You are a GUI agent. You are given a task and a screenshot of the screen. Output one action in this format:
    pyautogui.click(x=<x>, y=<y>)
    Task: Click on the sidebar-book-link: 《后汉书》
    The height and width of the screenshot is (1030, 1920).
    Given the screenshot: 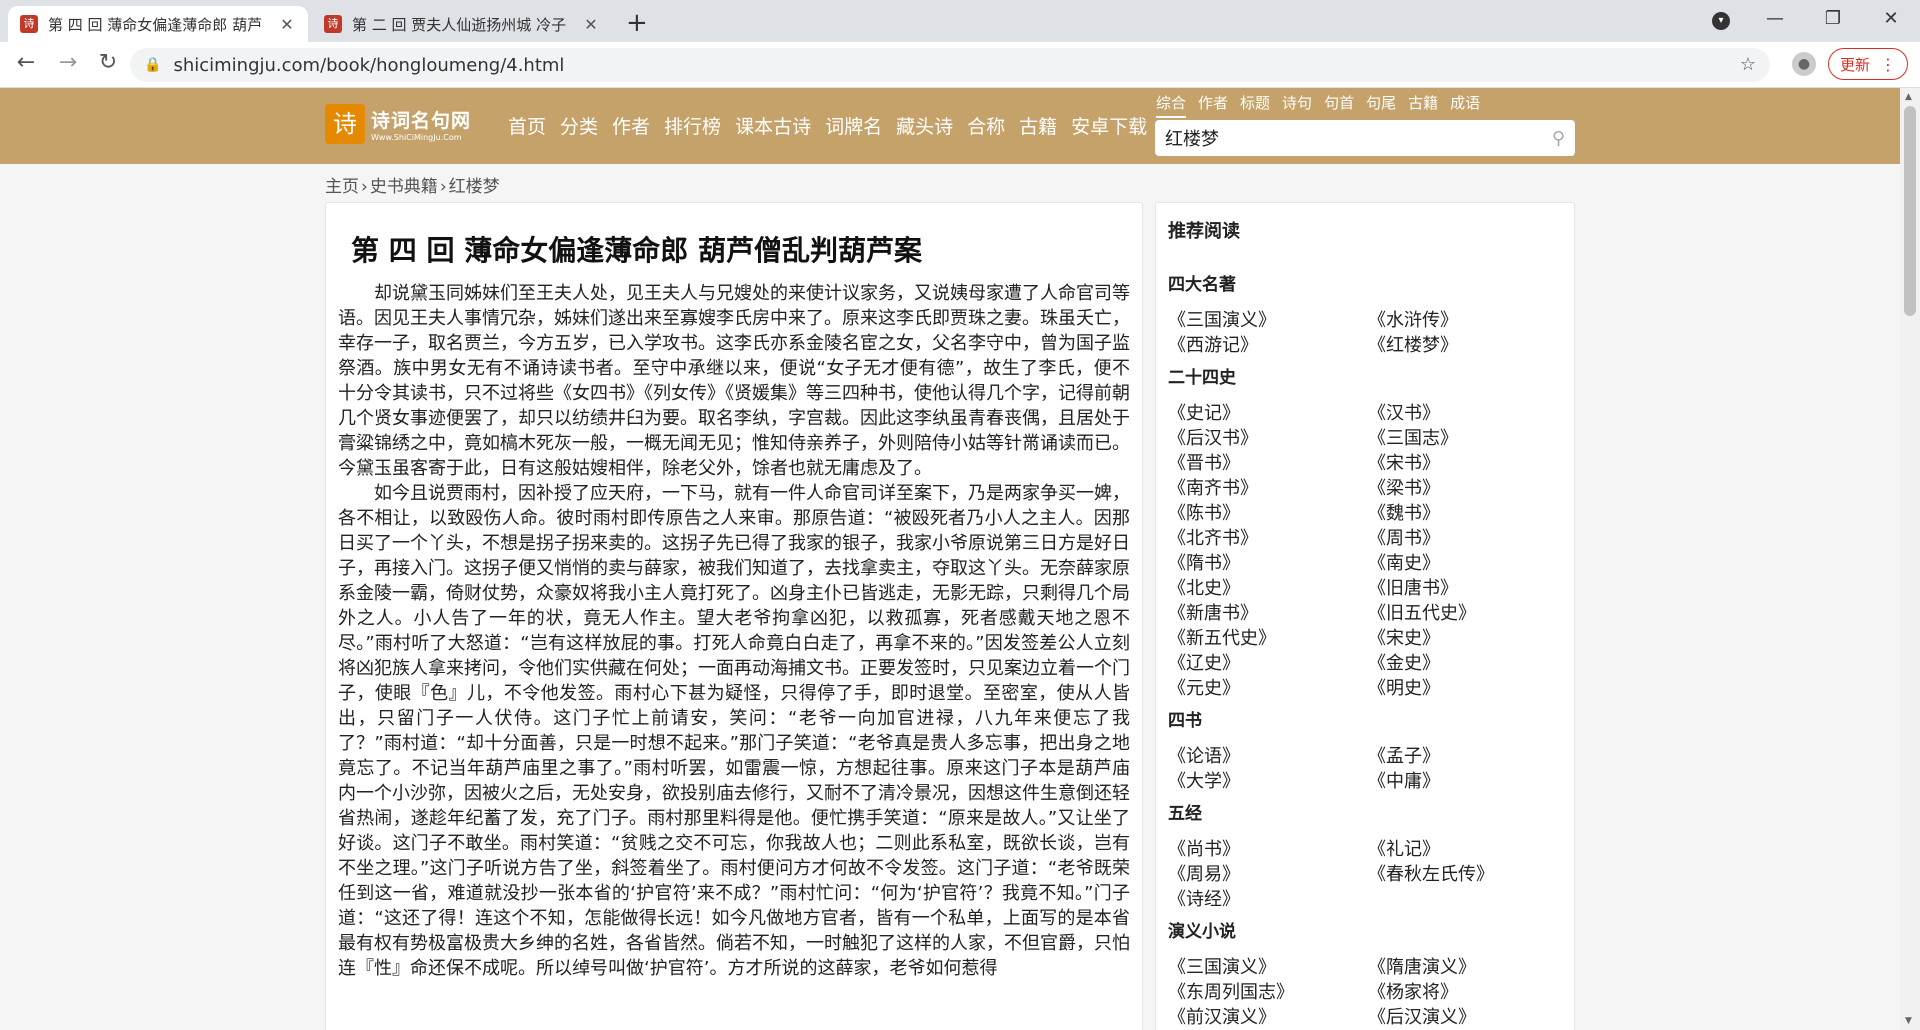 What is the action you would take?
    pyautogui.click(x=1268, y=438)
    